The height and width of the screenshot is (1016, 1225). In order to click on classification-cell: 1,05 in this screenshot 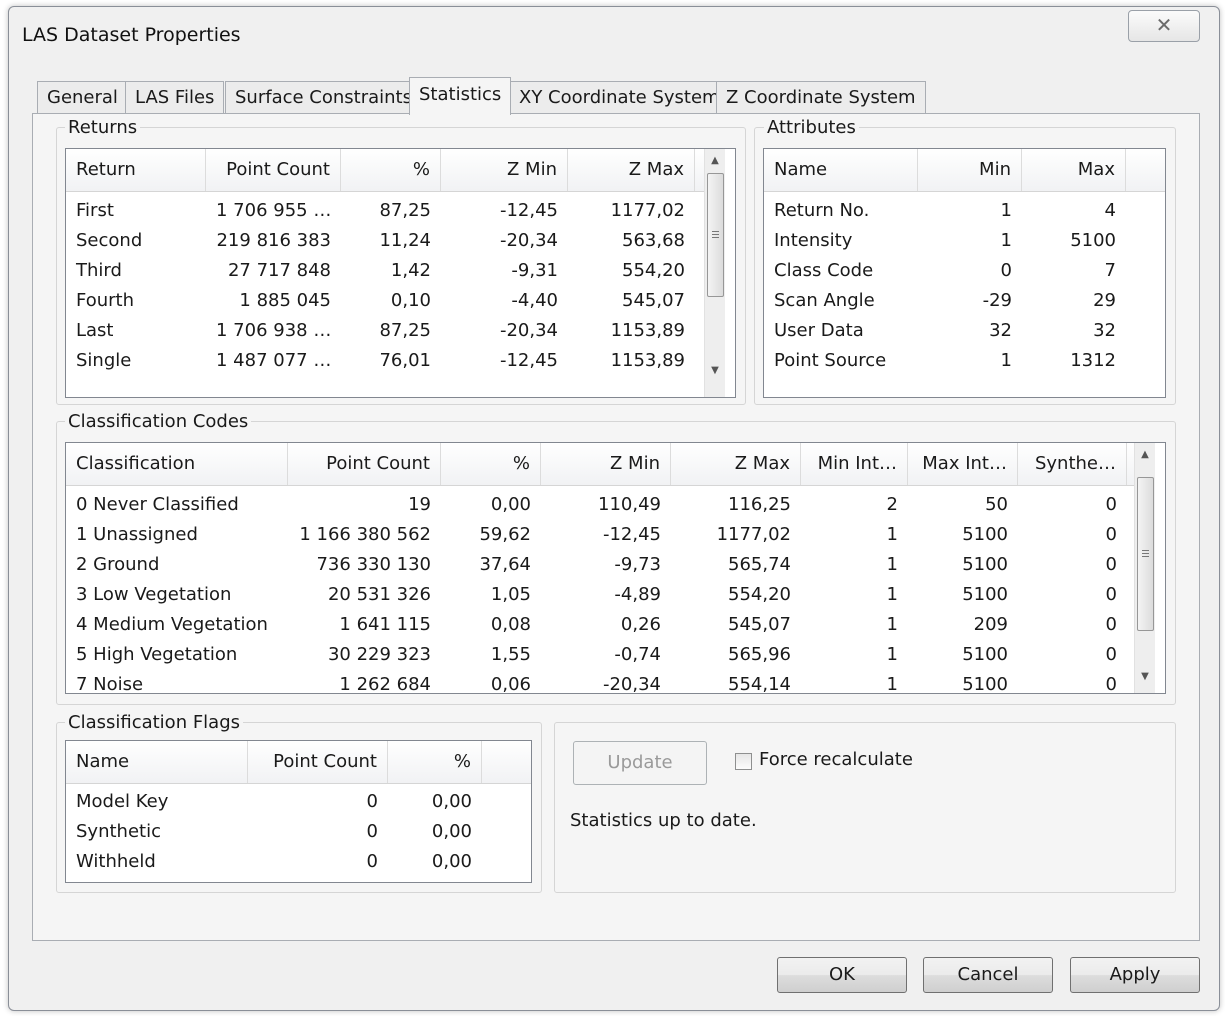, I will do `click(510, 594)`.